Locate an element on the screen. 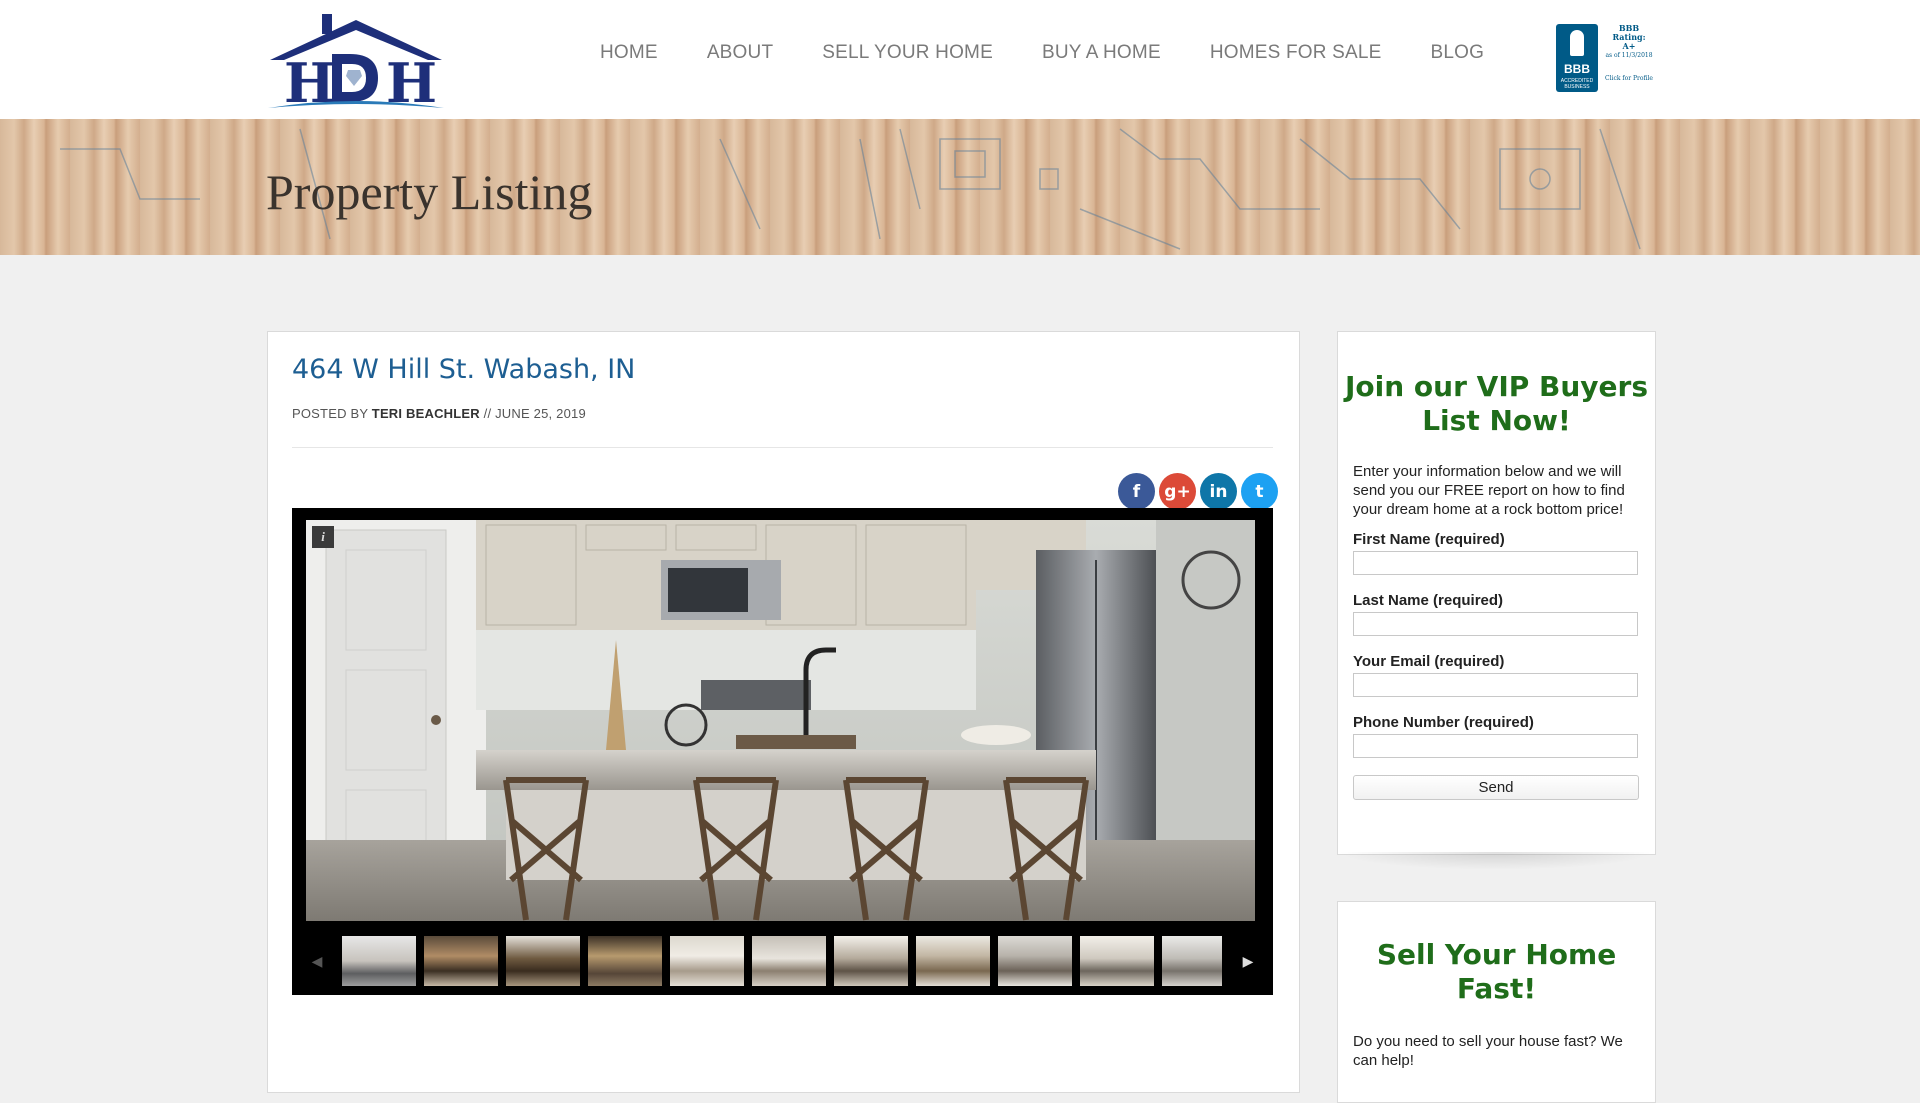 This screenshot has height=1103, width=1920. info-icon: i is located at coordinates (323, 537).